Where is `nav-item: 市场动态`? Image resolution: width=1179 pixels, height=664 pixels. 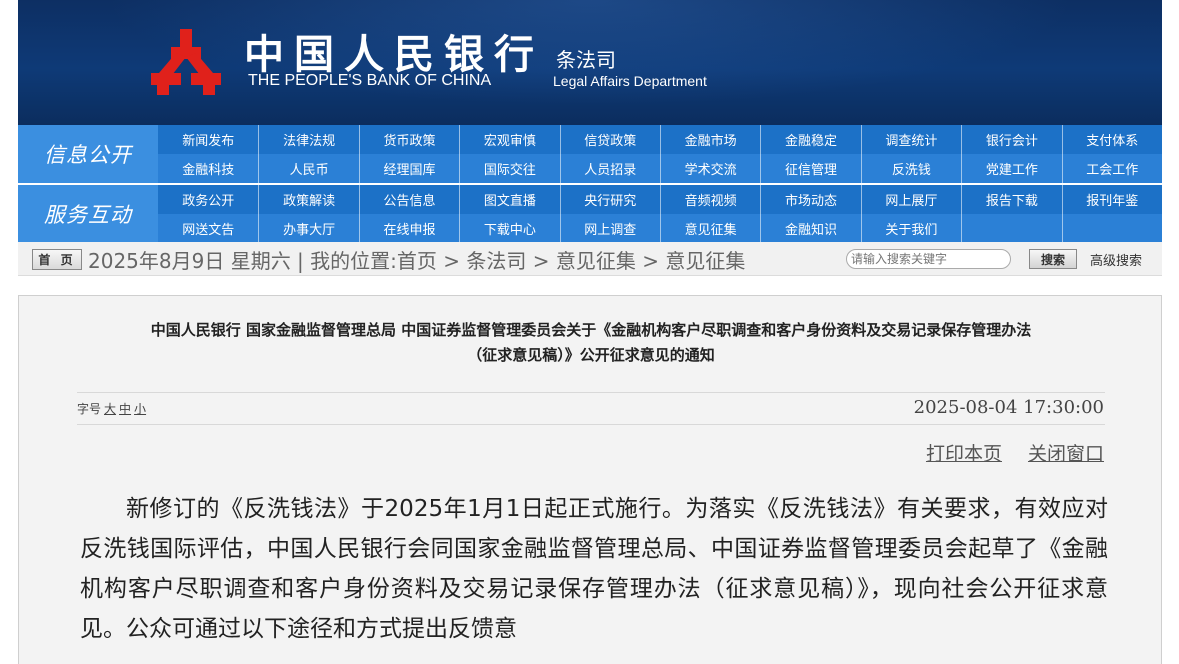
nav-item: 市场动态 is located at coordinates (810, 199).